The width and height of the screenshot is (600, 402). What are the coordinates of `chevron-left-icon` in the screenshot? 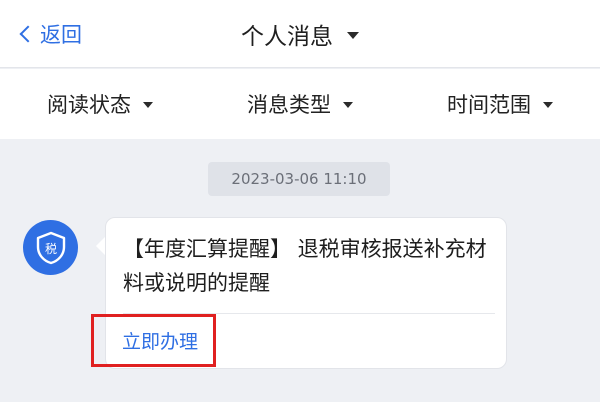 It's located at (28, 34).